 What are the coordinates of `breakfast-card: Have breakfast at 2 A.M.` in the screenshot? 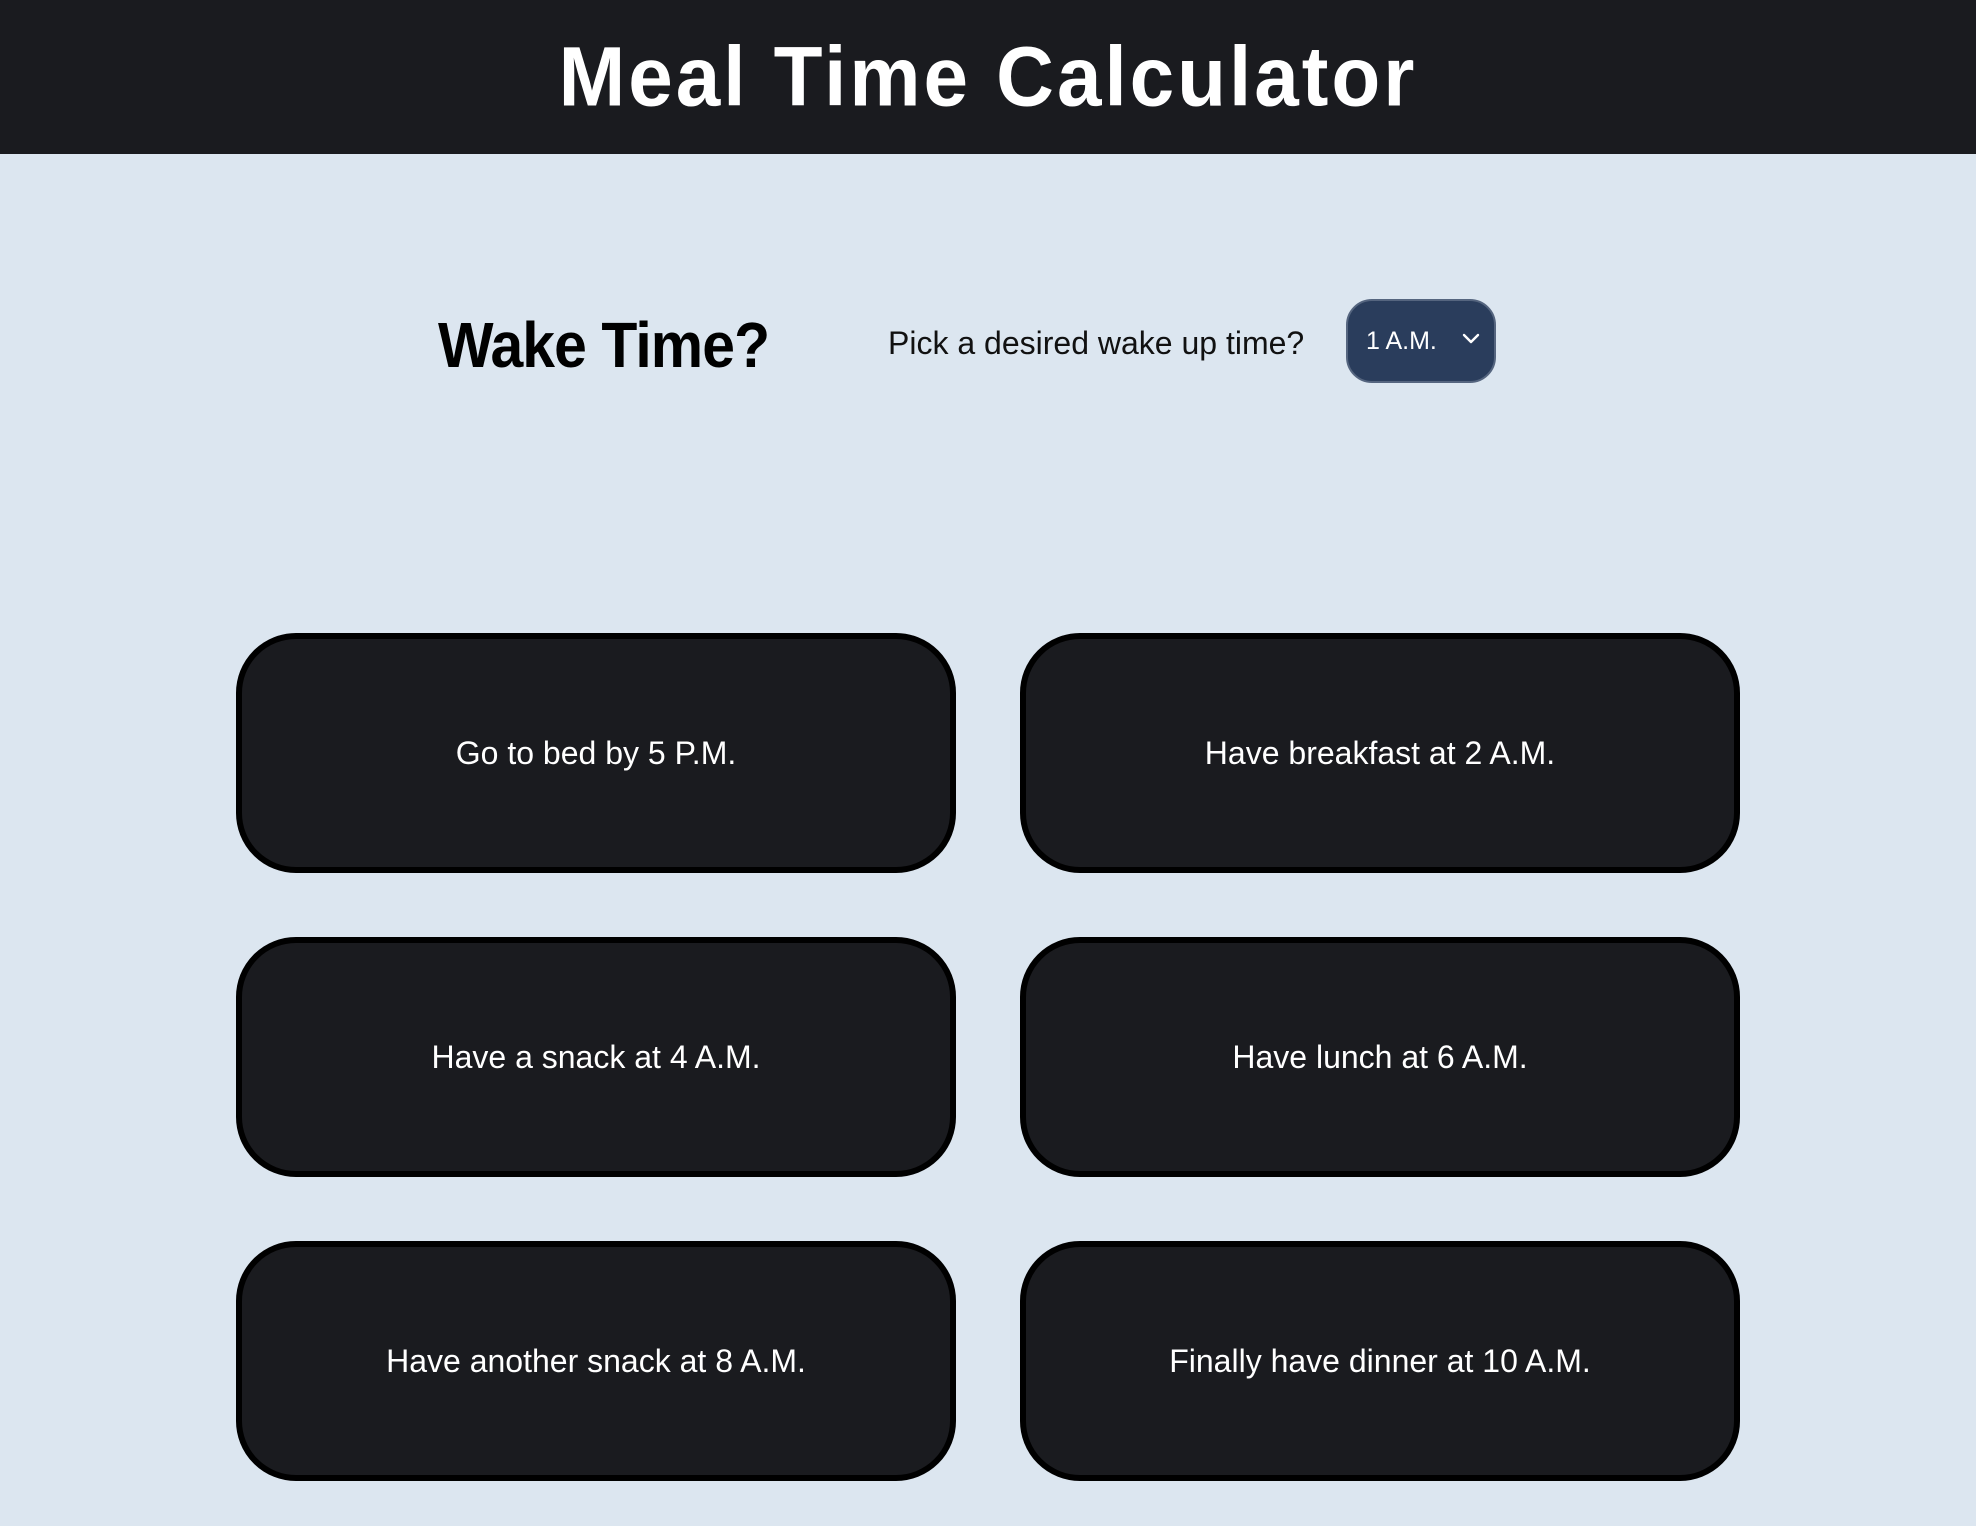 It's located at (1380, 753).